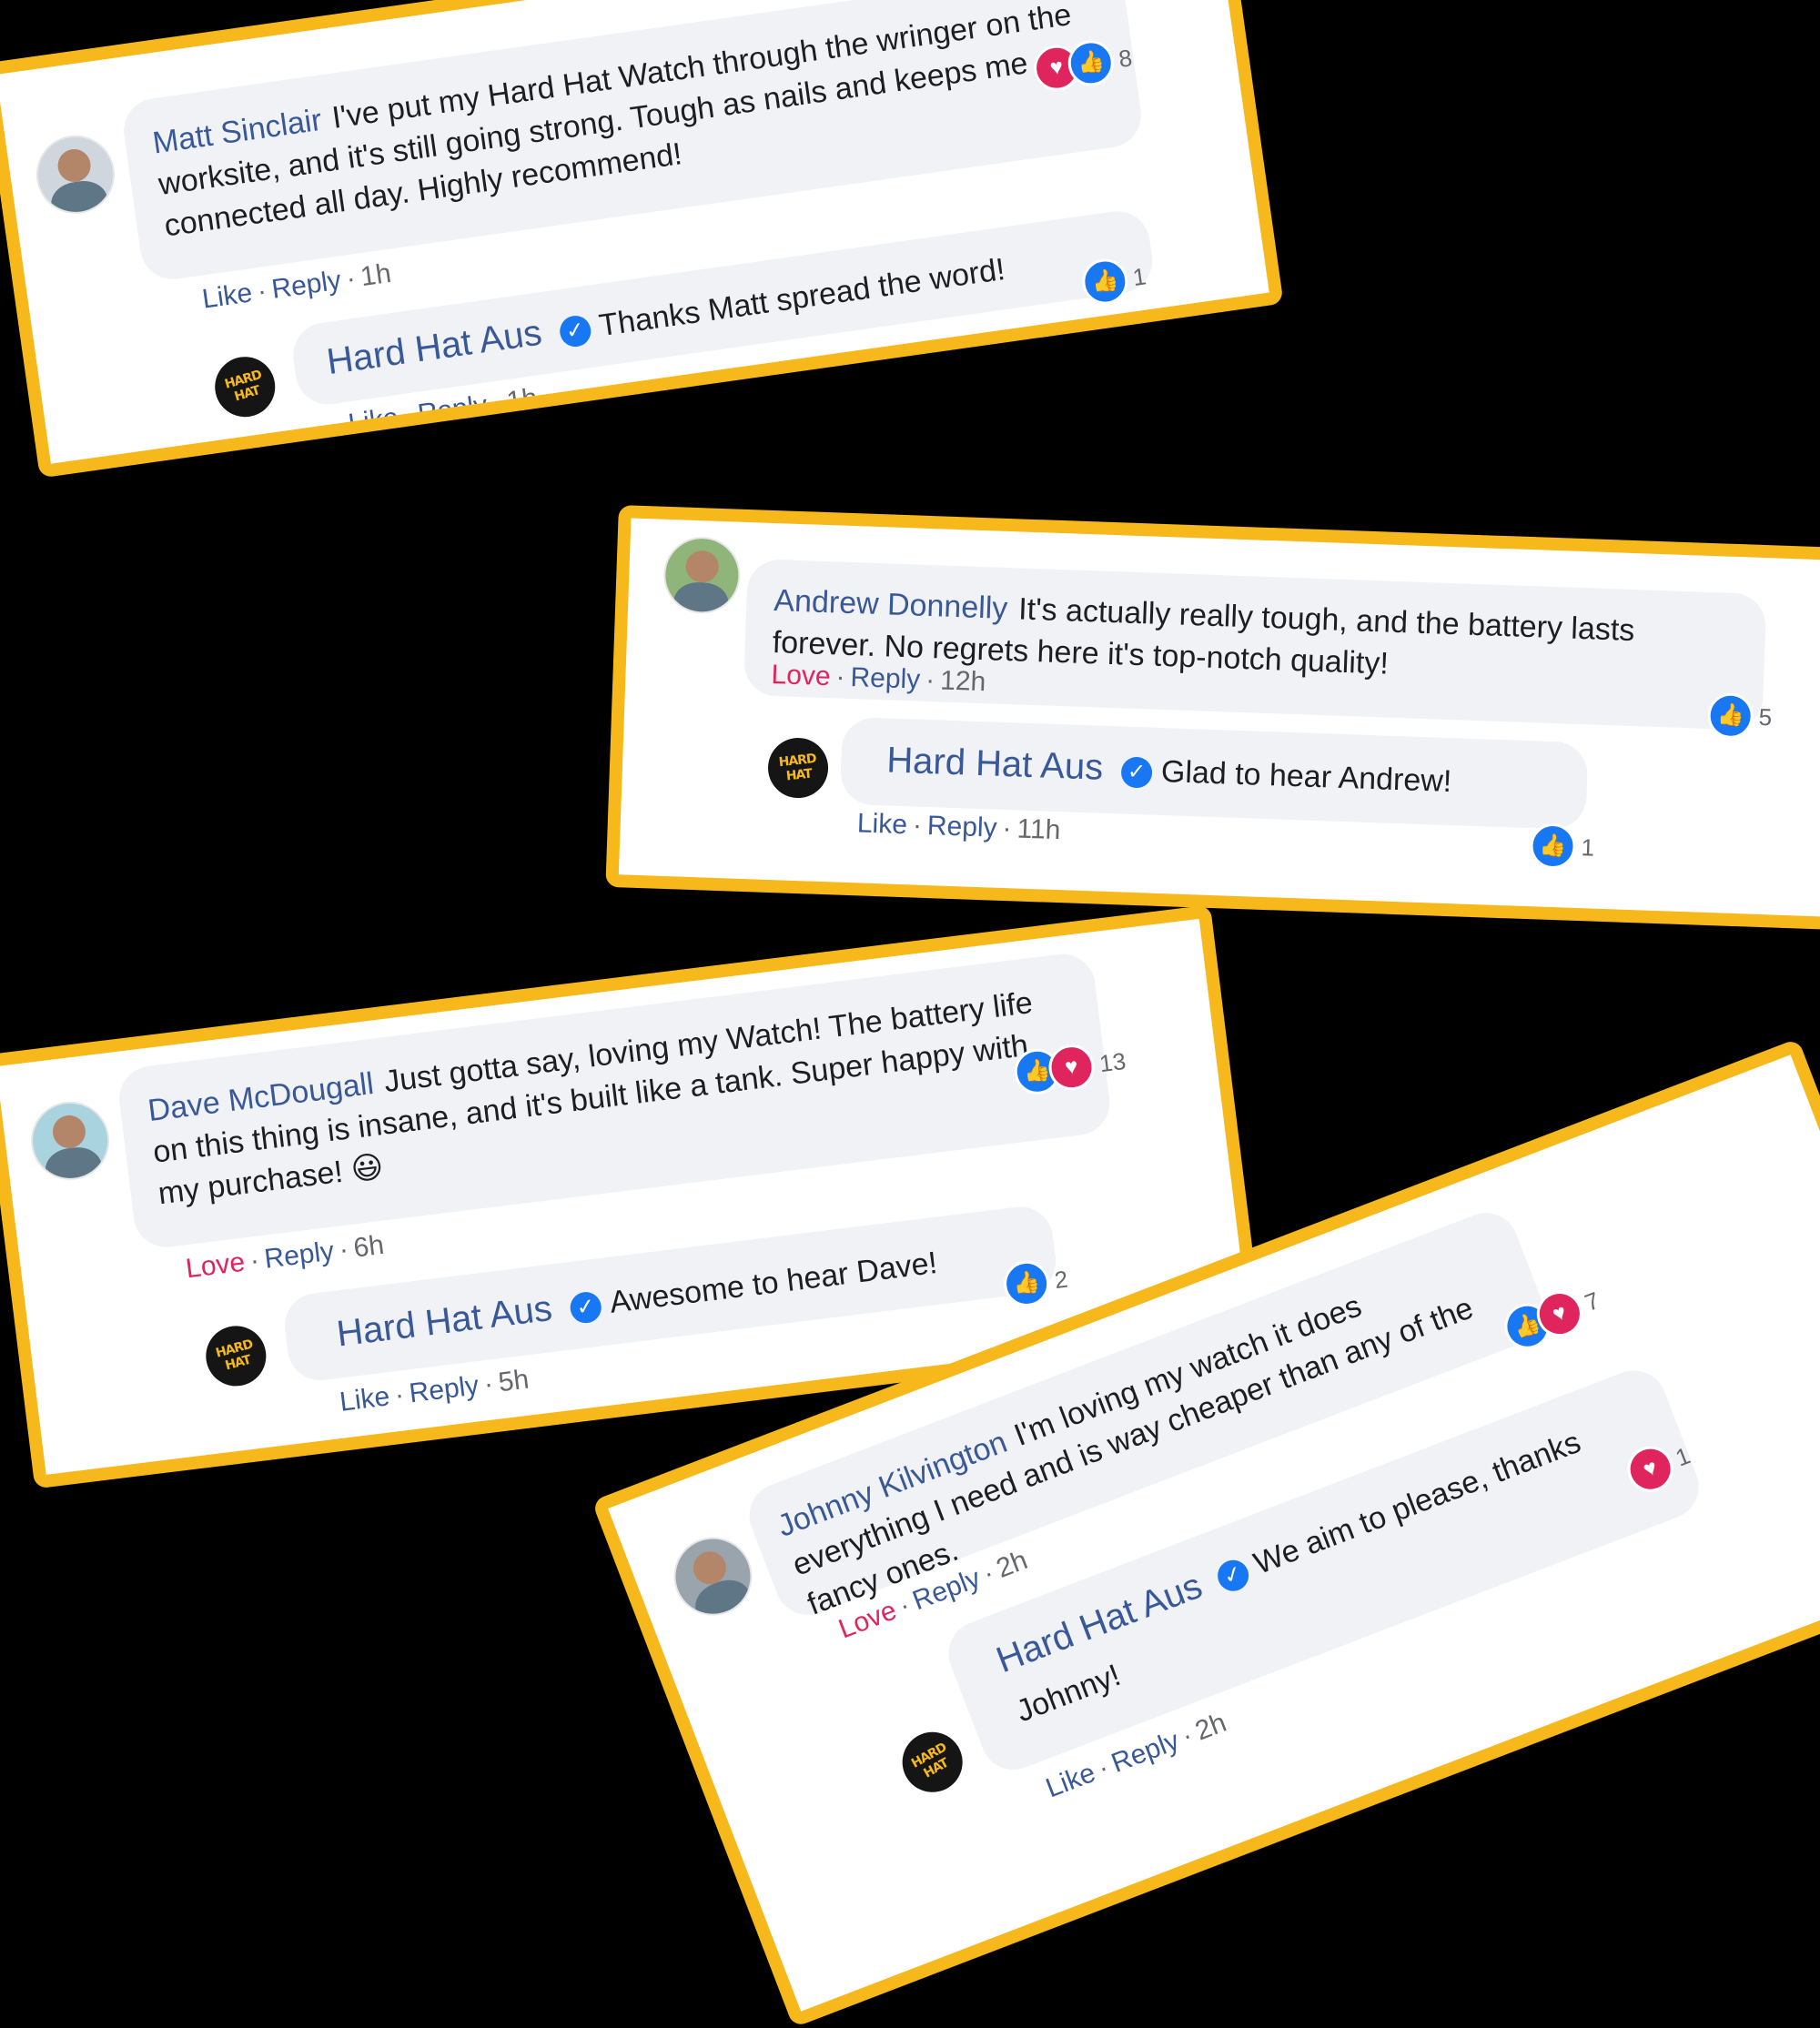 This screenshot has height=2028, width=1820. I want to click on reply-actions: Like · Reply · 11h, so click(958, 827).